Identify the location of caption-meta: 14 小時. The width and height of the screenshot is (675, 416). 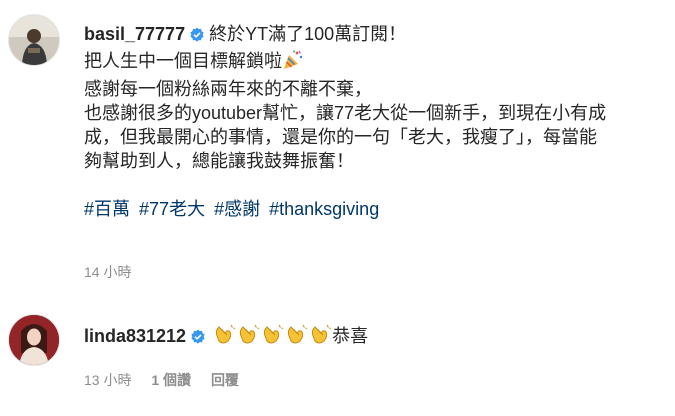
(115, 272).